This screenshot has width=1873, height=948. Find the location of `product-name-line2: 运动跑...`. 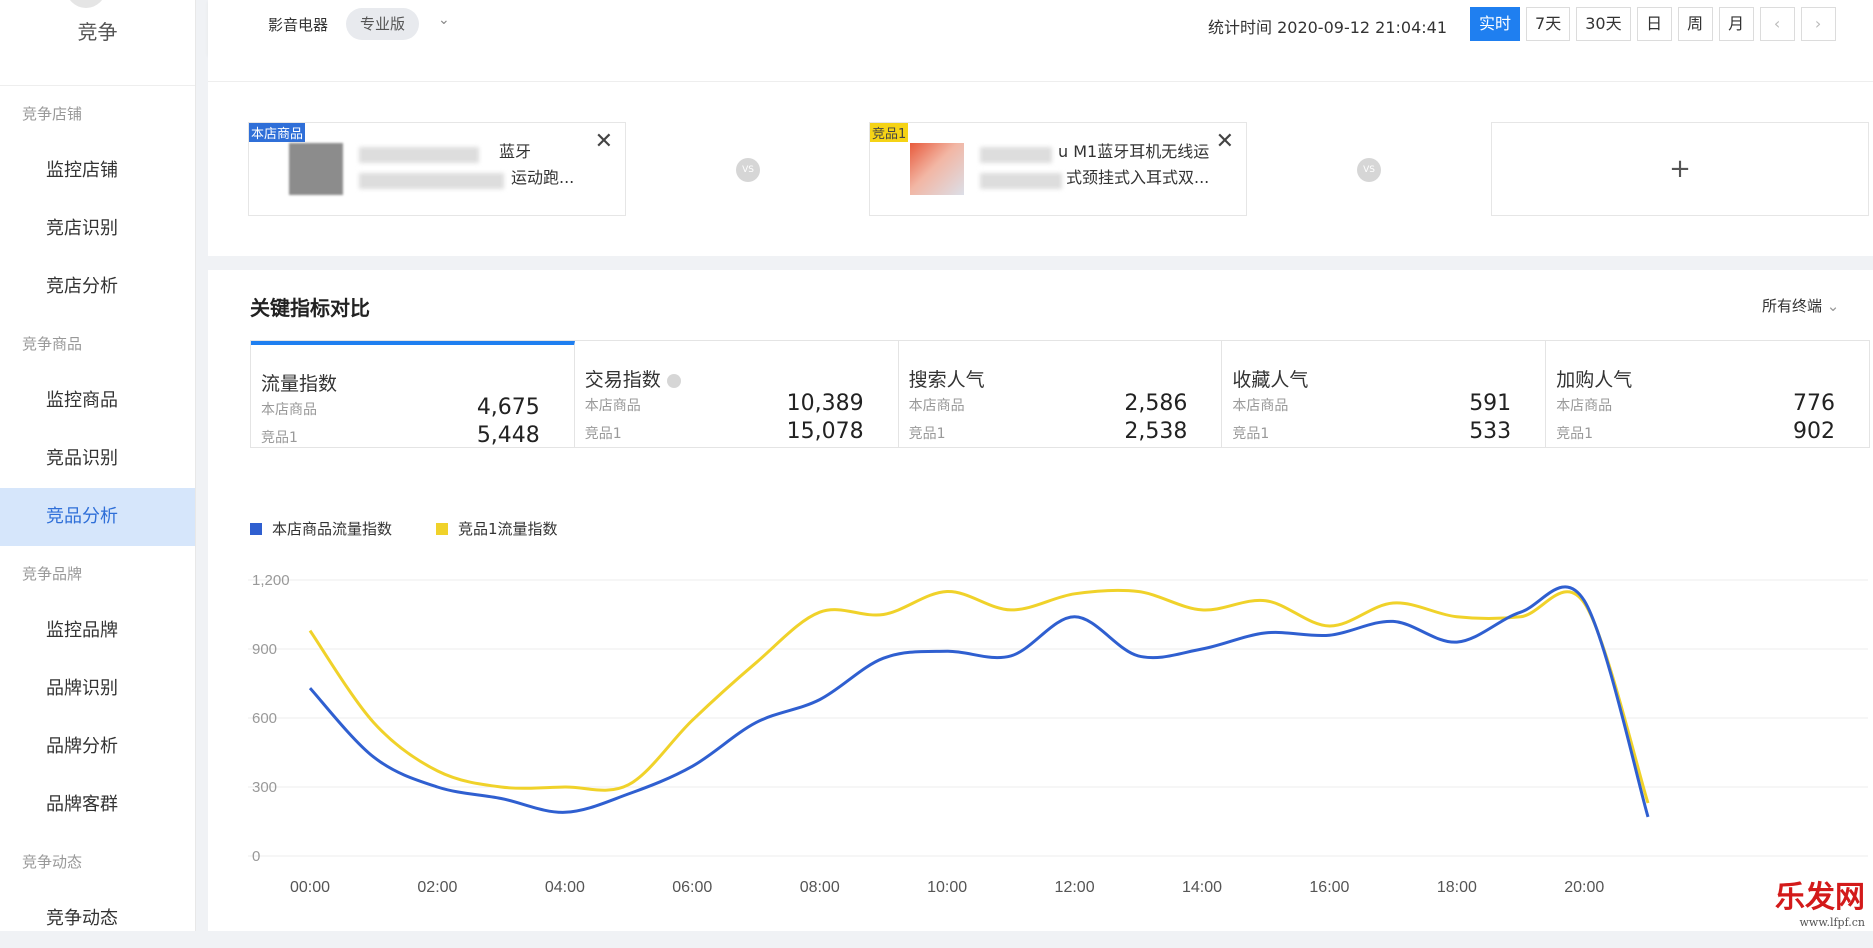

product-name-line2: 运动跑... is located at coordinates (543, 177).